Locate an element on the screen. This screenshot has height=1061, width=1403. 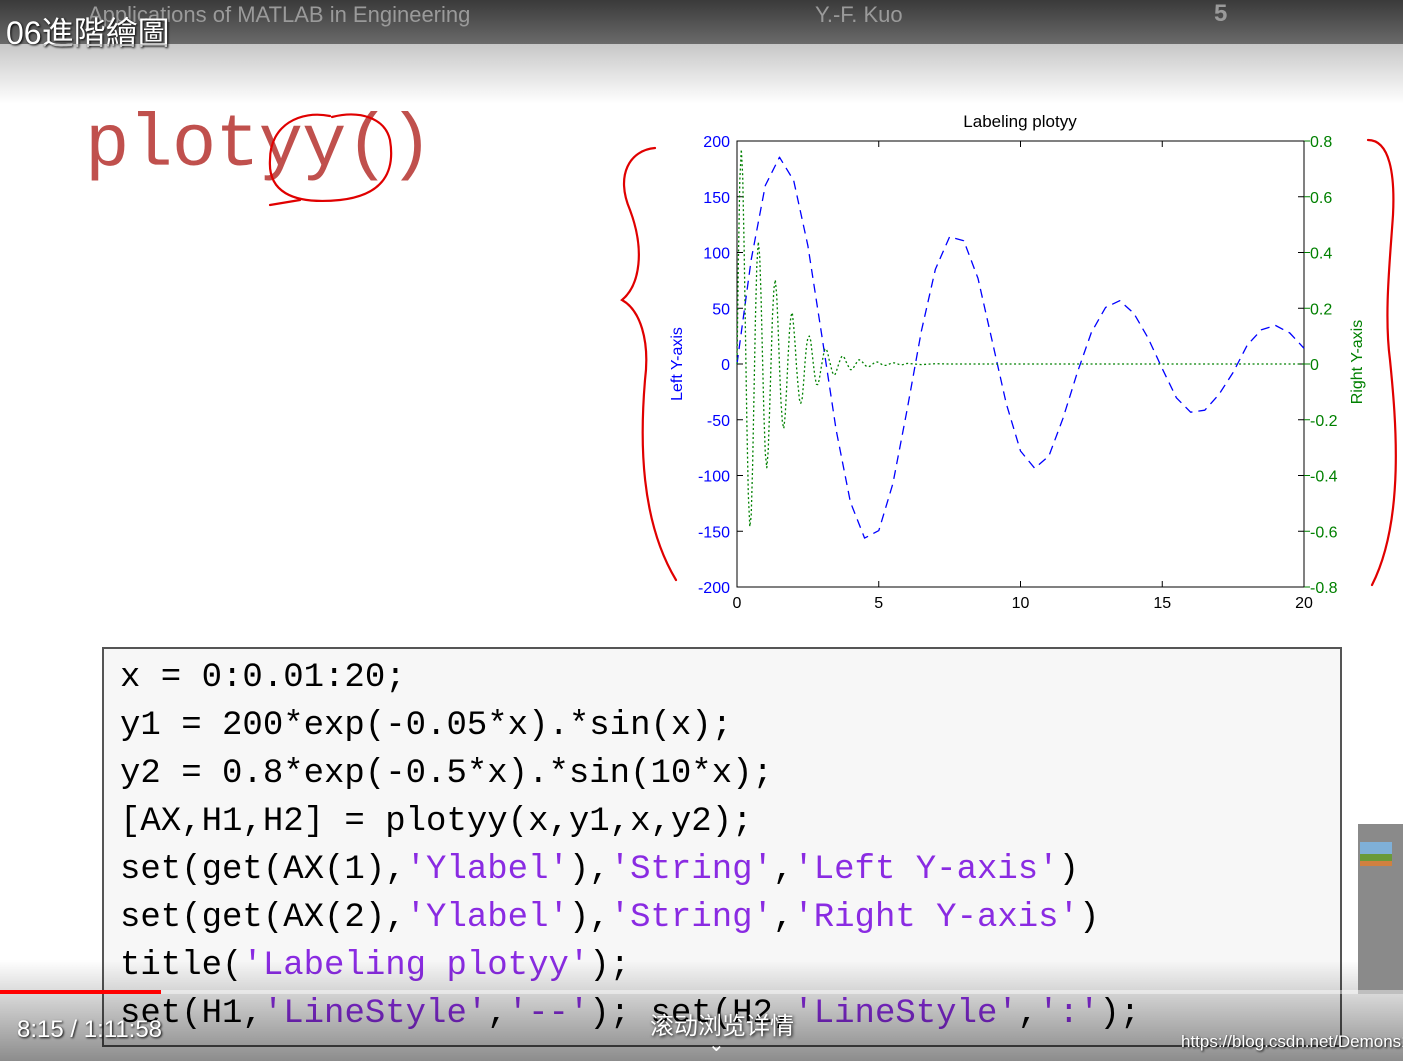
left-tick-label: 50 is located at coordinates (721, 309).